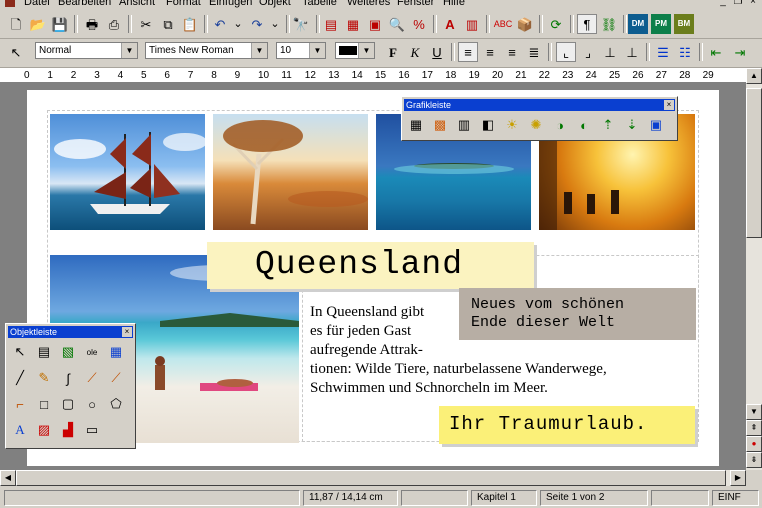  Describe the element at coordinates (512, 125) in the screenshot. I see `brightness-up-icon: ☀` at that location.